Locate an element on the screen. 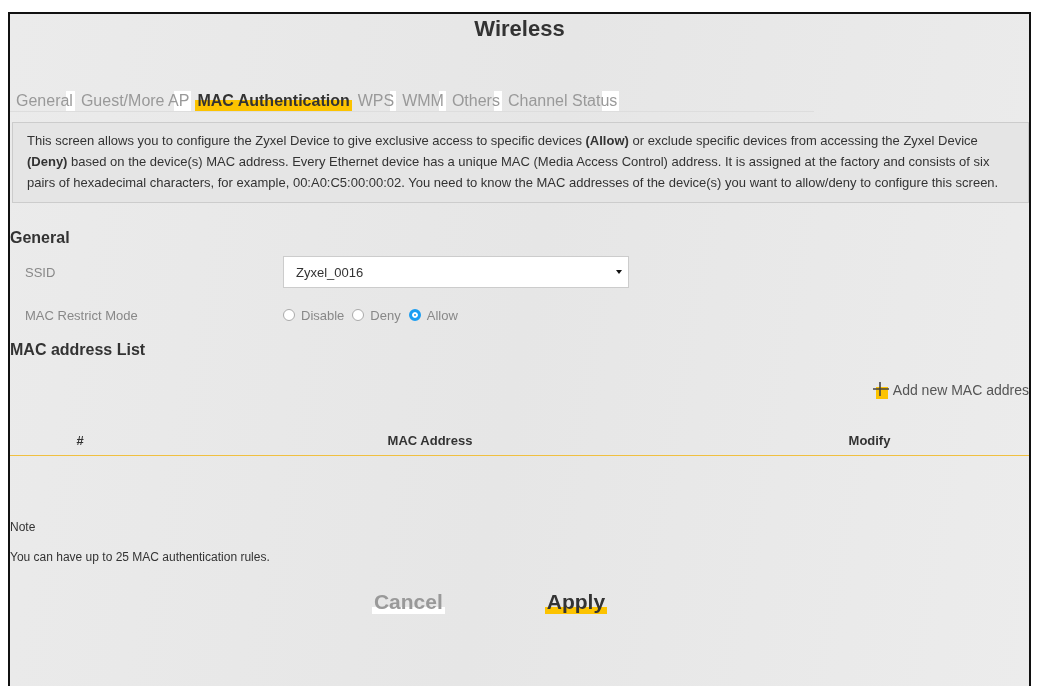  column-header: # is located at coordinates (80, 440).